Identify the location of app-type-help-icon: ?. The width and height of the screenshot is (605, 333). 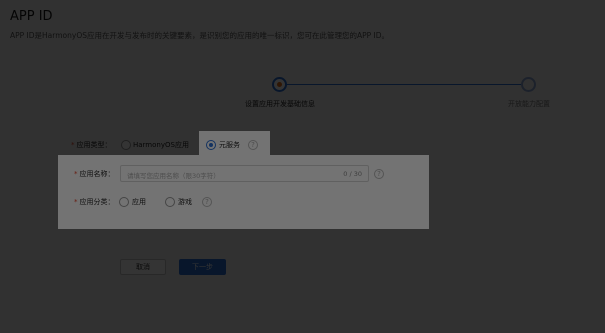
(253, 145).